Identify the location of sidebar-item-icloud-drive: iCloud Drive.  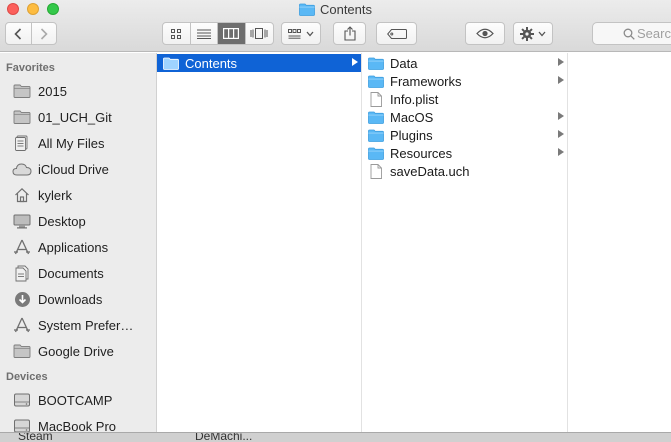
(78, 169).